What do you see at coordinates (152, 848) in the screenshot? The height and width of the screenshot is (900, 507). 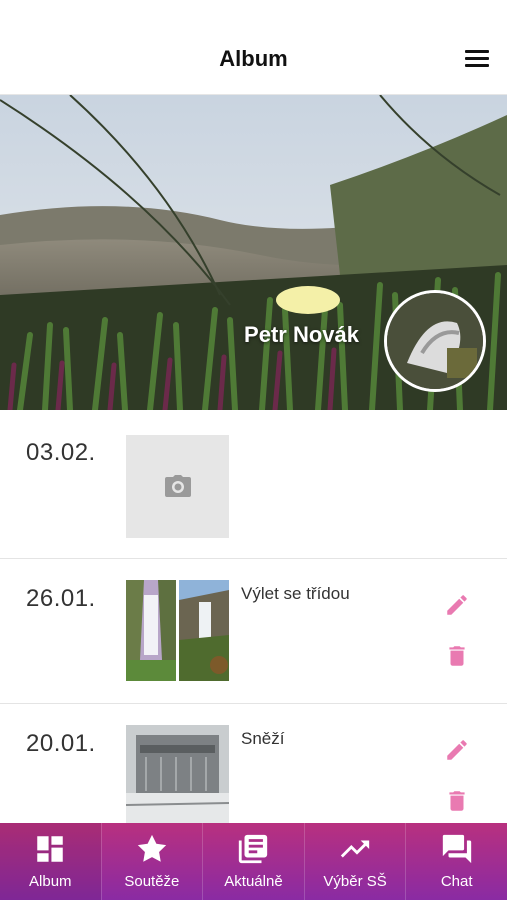 I see `star-icon` at bounding box center [152, 848].